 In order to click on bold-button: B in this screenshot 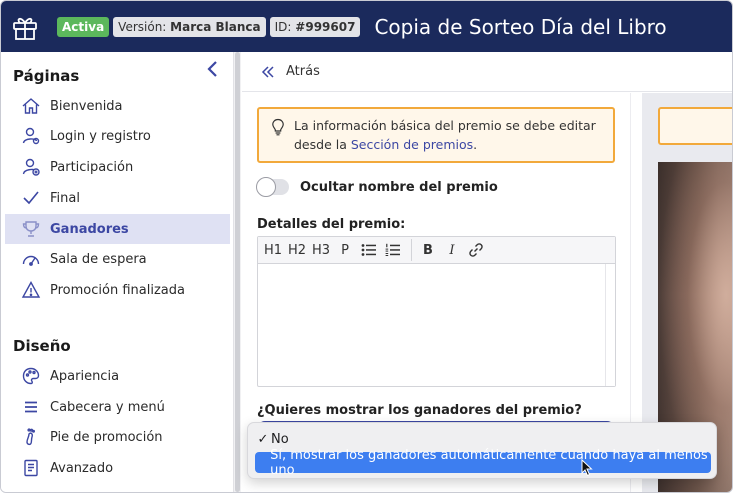, I will do `click(428, 250)`.